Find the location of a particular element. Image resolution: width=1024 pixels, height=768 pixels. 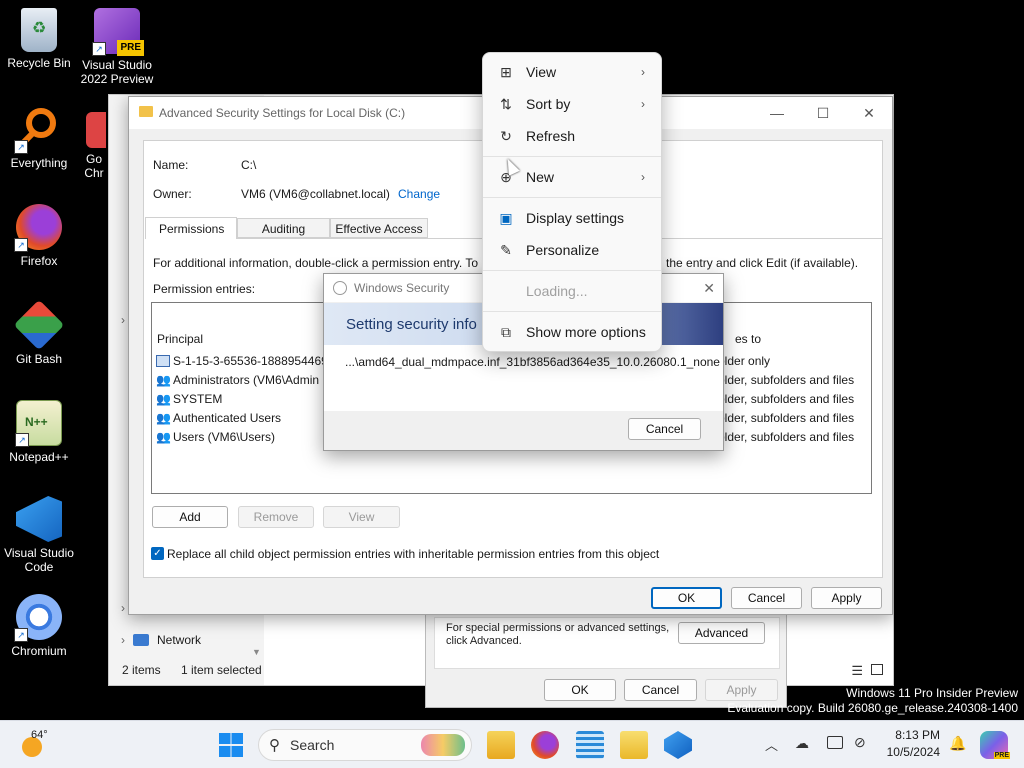

column-principal: Principal is located at coordinates (180, 339).